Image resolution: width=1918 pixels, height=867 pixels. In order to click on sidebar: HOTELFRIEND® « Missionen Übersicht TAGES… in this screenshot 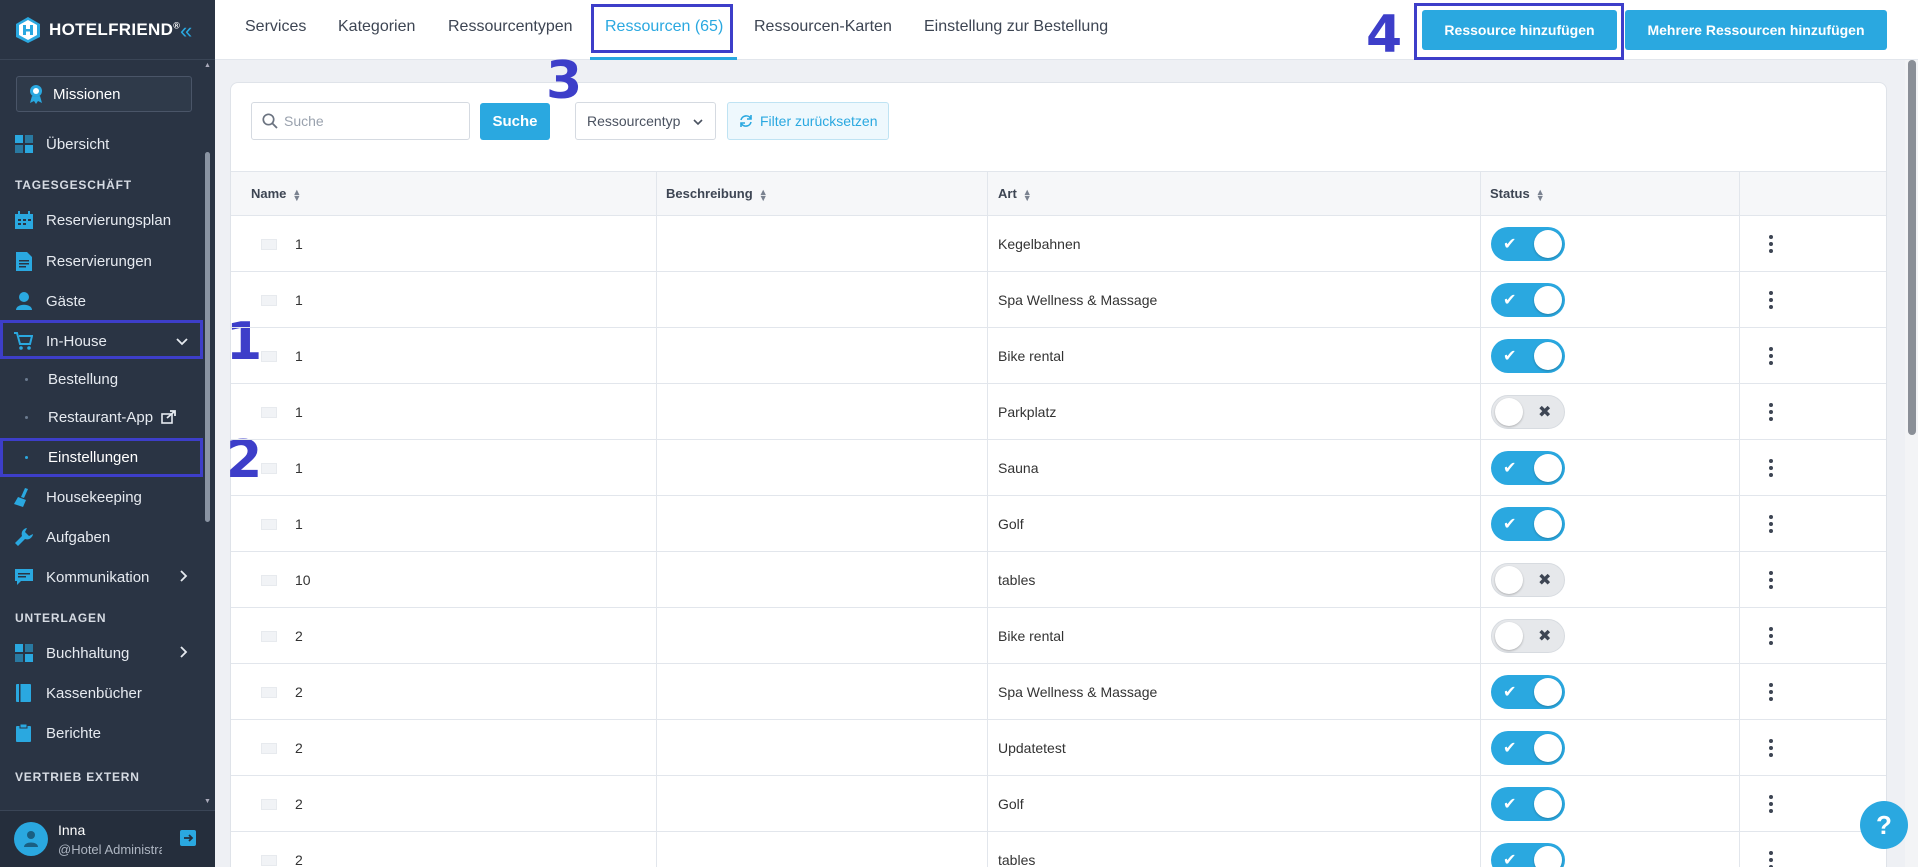, I will do `click(107, 433)`.